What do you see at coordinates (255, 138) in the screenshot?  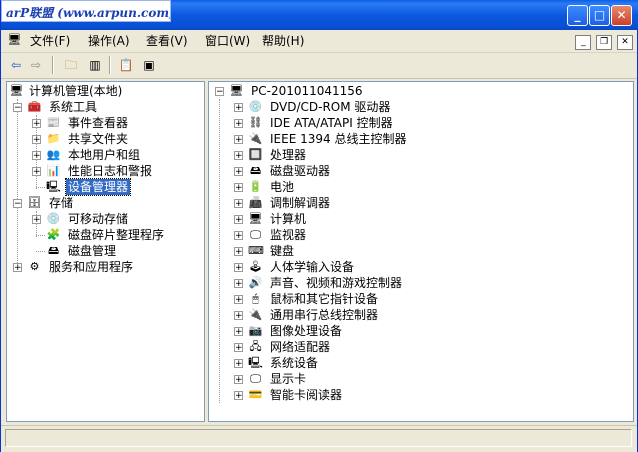 I see `ieee1394-icon: 🔌` at bounding box center [255, 138].